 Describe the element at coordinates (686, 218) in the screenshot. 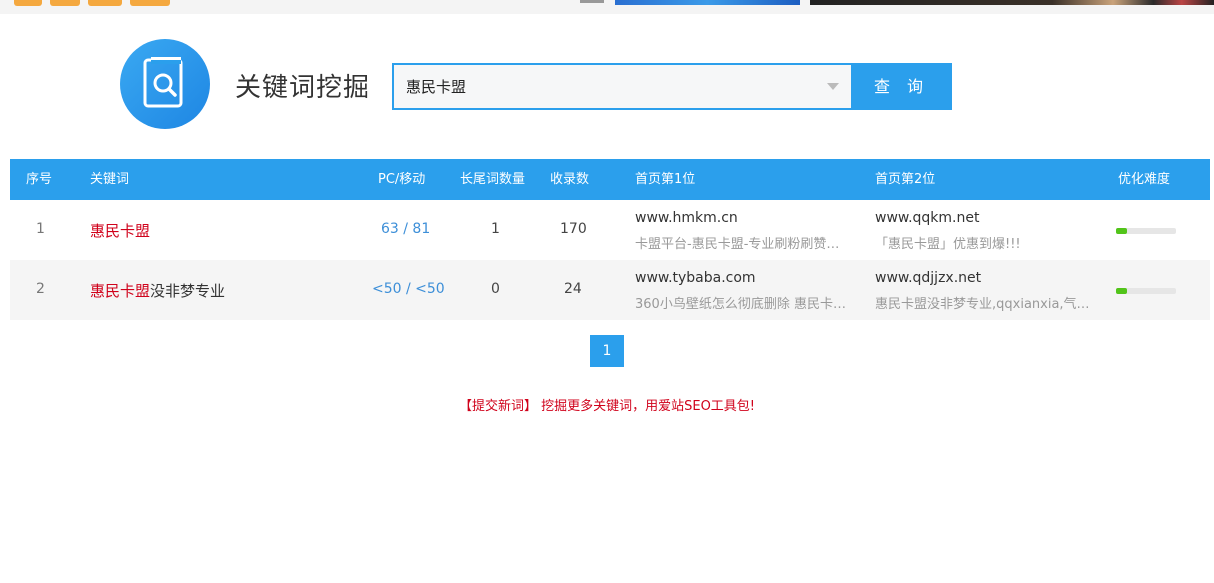

I see `rank1-site-link: www.hmkm.cn` at that location.